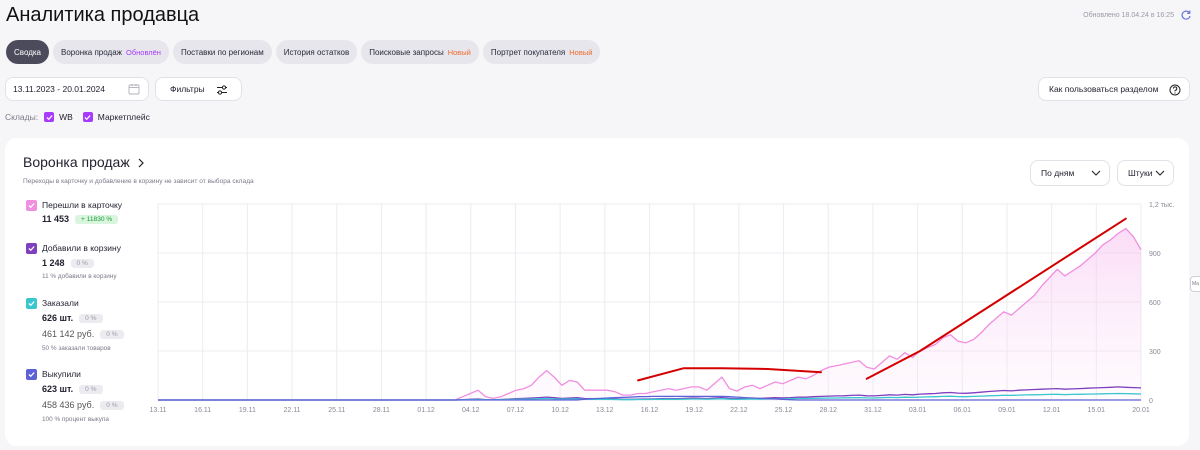 The width and height of the screenshot is (1200, 450). I want to click on tab-search-queries: Поисковые запросы Новый, so click(420, 52).